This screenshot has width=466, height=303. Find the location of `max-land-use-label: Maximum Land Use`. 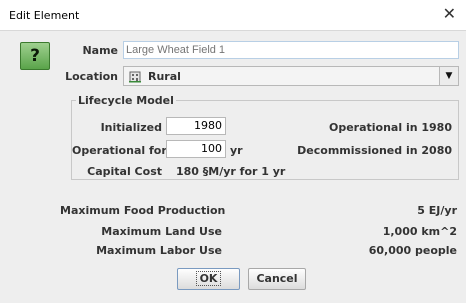

max-land-use-label: Maximum Land Use is located at coordinates (161, 231).